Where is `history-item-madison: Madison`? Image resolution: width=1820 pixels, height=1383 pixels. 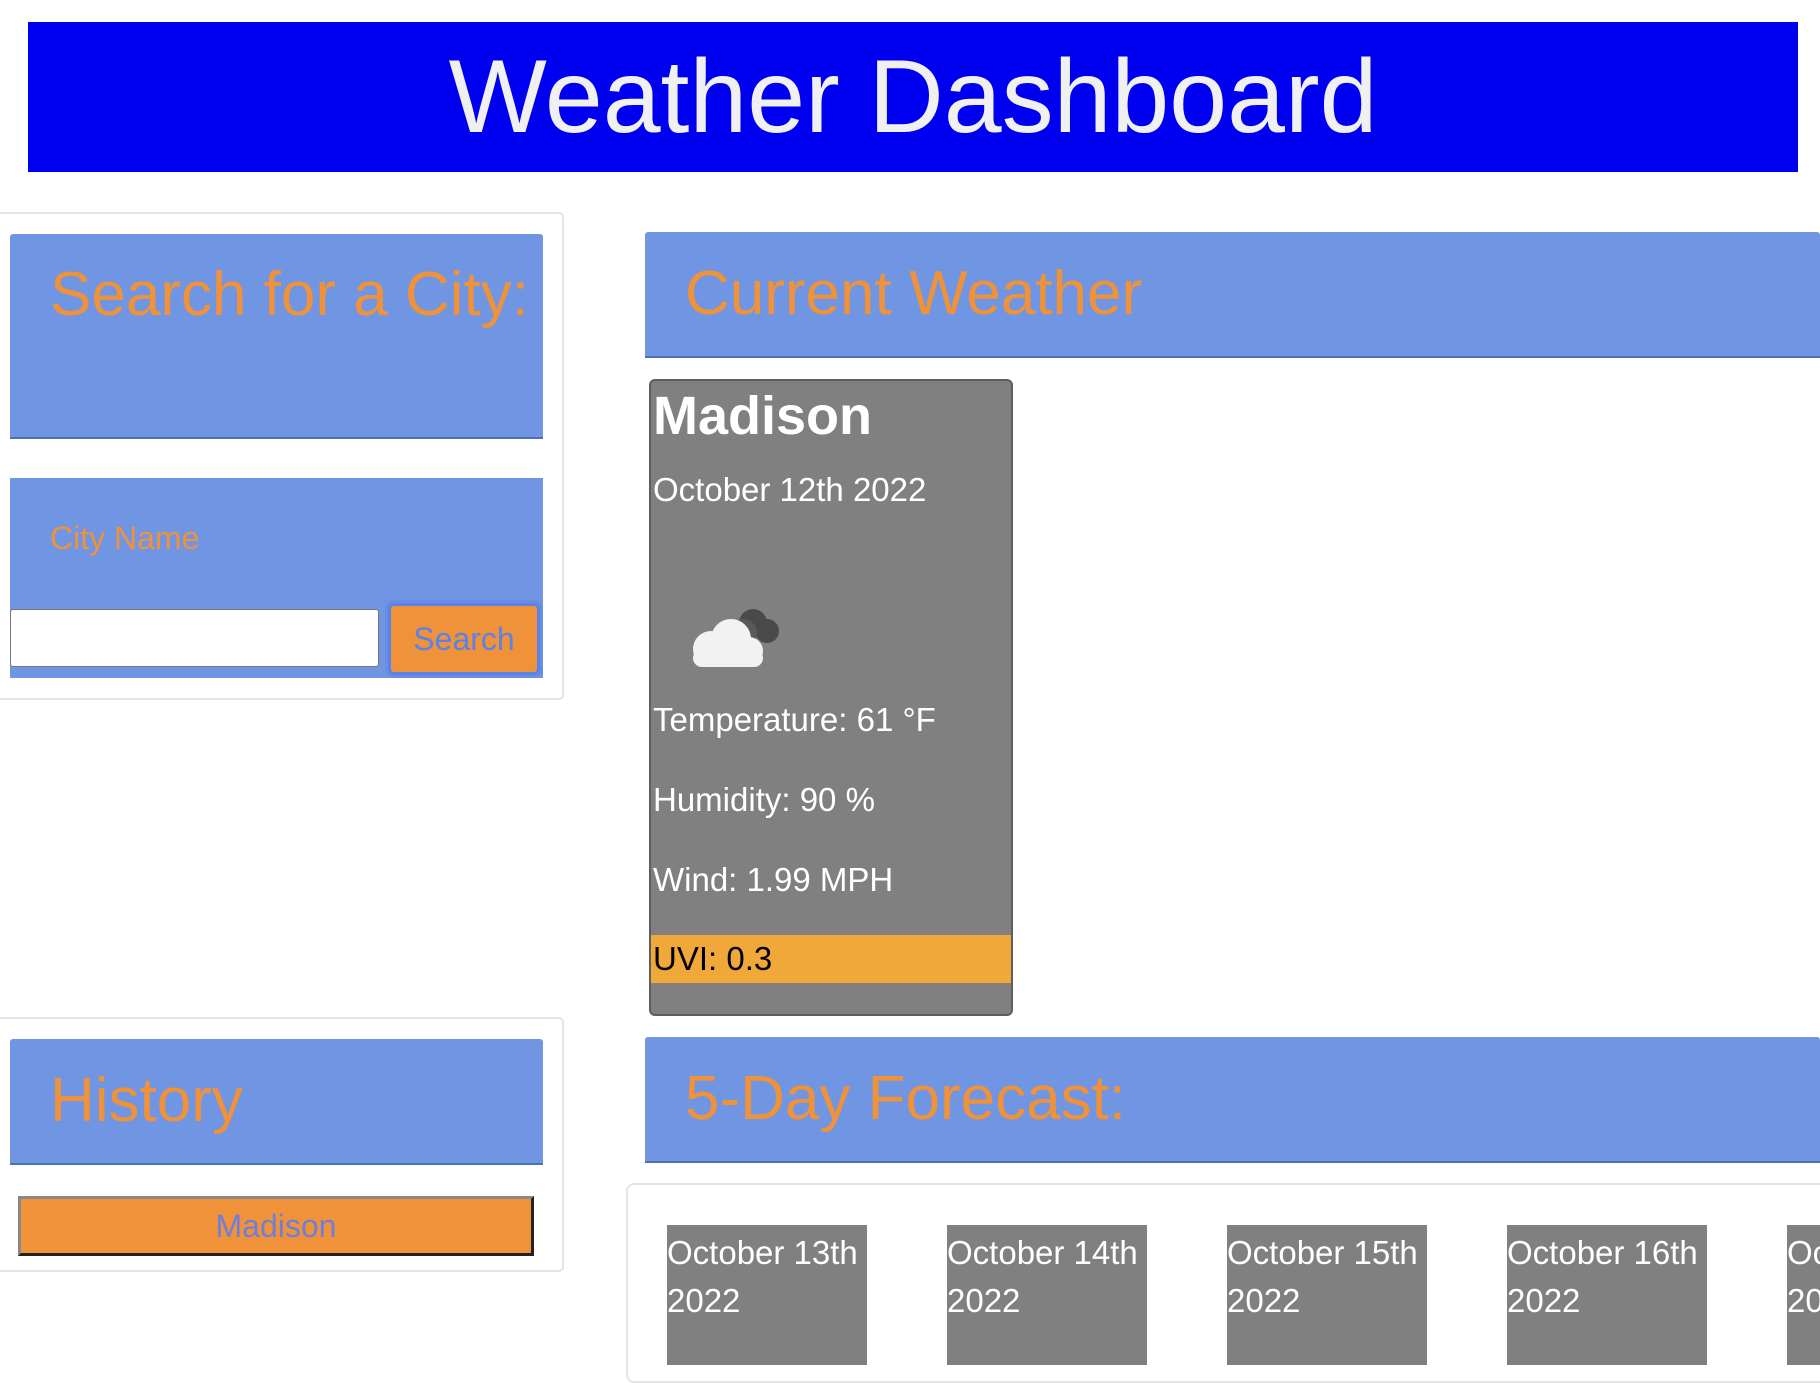
history-item-madison: Madison is located at coordinates (276, 1226).